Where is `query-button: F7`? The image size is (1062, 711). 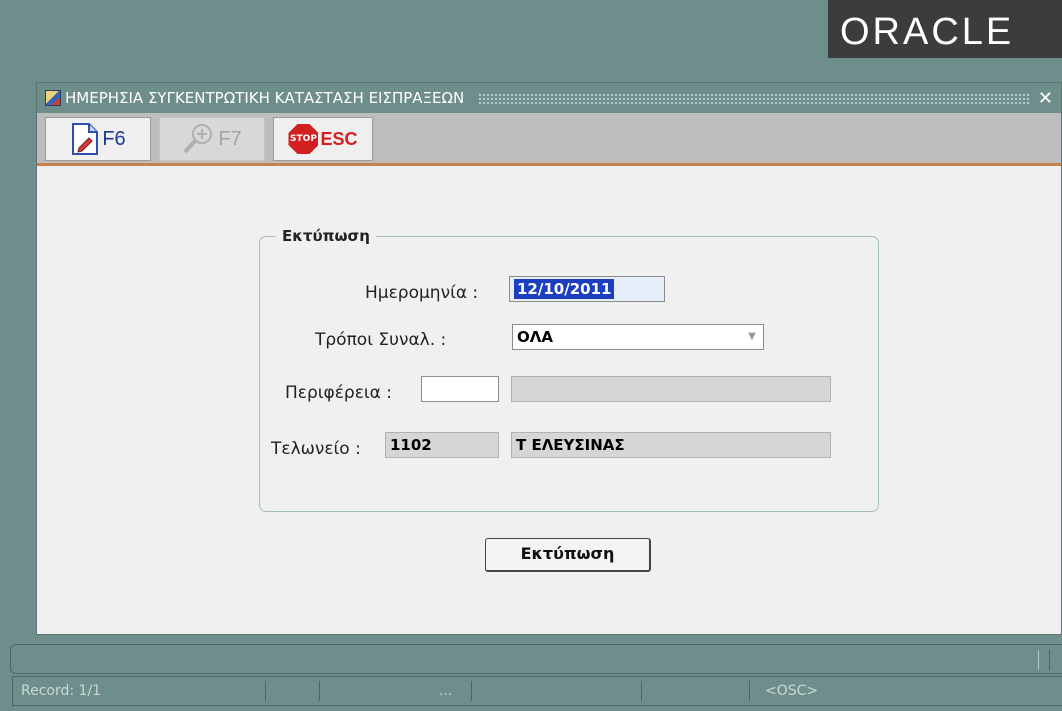 query-button: F7 is located at coordinates (212, 139).